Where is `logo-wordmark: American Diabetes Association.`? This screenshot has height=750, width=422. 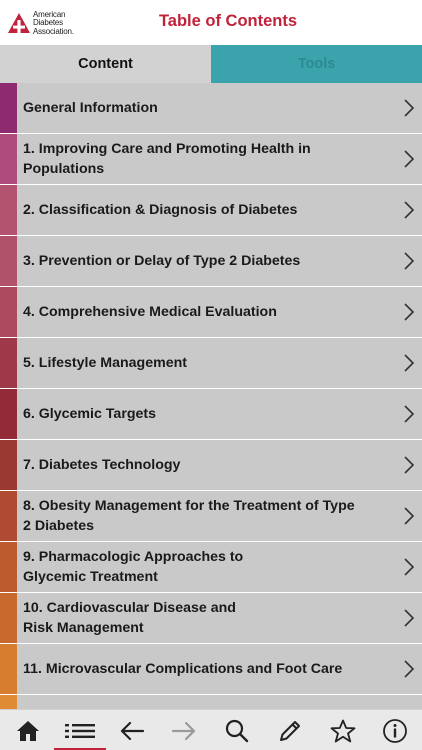 logo-wordmark: American Diabetes Association. is located at coordinates (53, 23).